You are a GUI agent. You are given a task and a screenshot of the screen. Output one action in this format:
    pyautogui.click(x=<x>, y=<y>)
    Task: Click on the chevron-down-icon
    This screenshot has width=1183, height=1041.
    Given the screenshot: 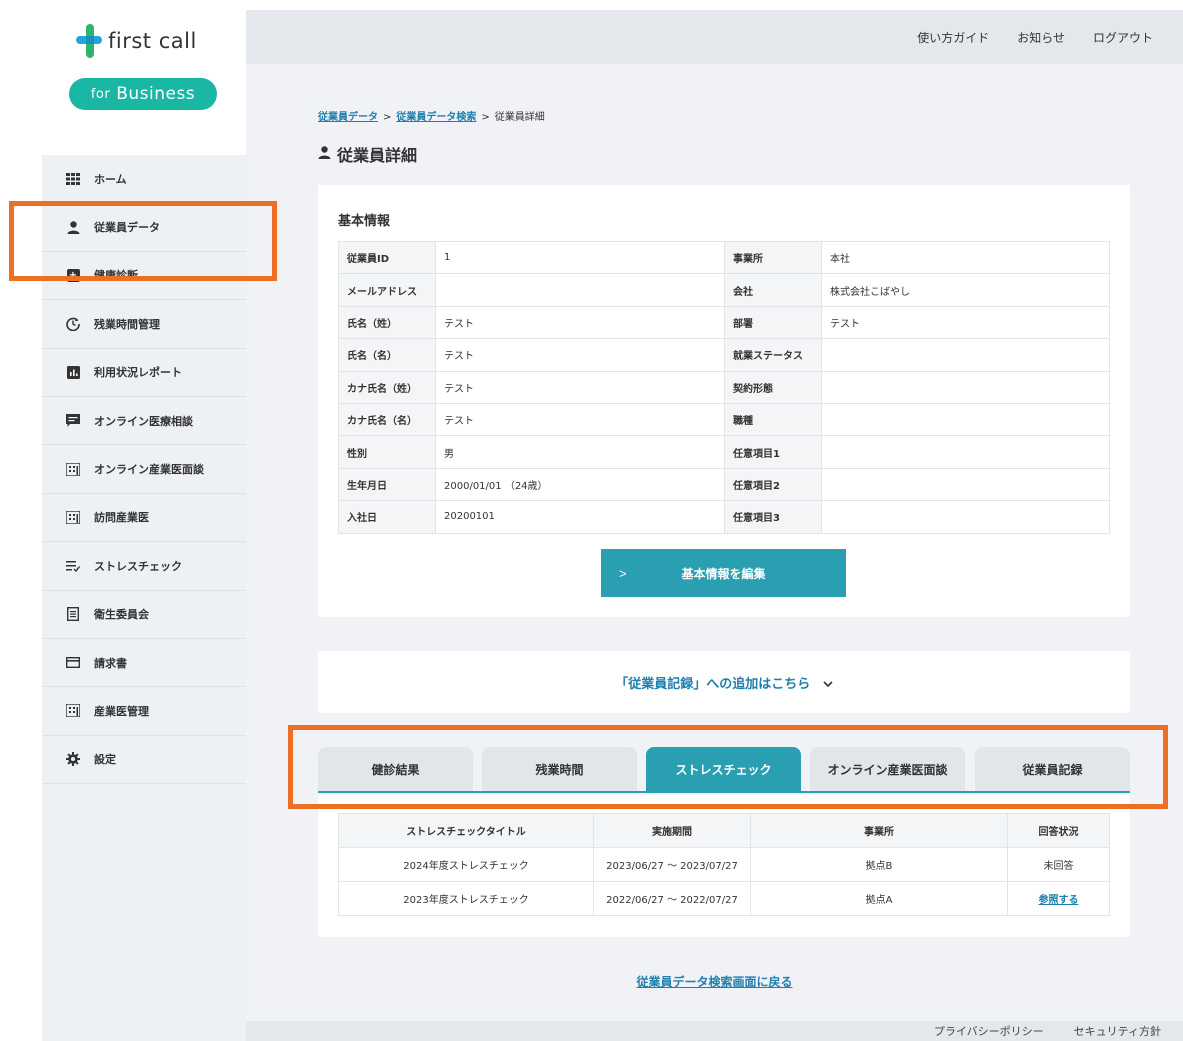 What is the action you would take?
    pyautogui.click(x=825, y=684)
    